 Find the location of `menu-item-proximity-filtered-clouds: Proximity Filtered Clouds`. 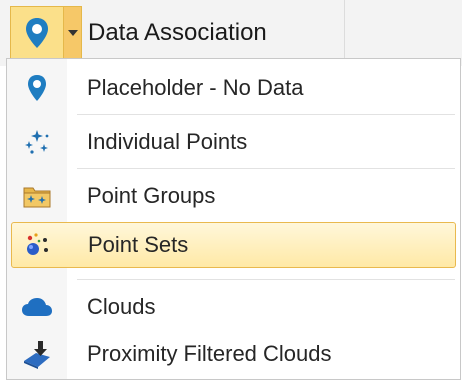

menu-item-proximity-filtered-clouds: Proximity Filtered Clouds is located at coordinates (233, 354).